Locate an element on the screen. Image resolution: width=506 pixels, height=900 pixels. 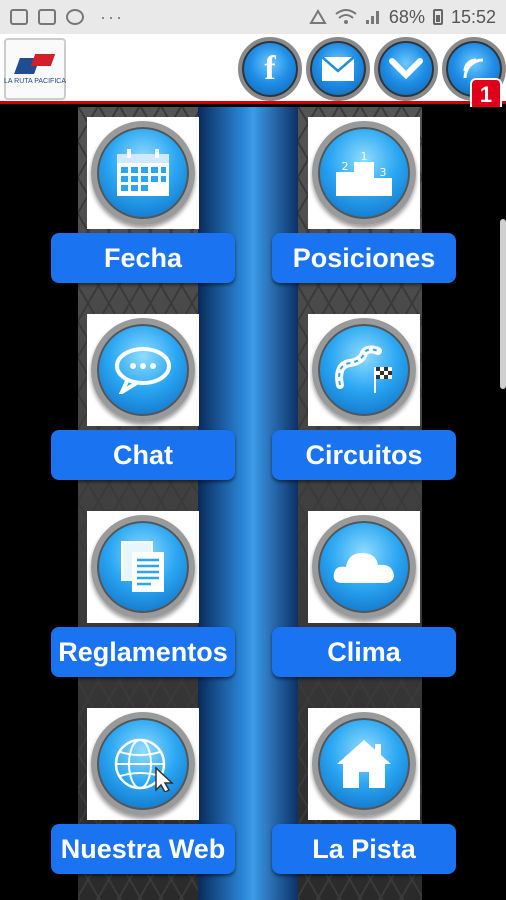
system-icons: 68% 15:52 is located at coordinates (402, 17).